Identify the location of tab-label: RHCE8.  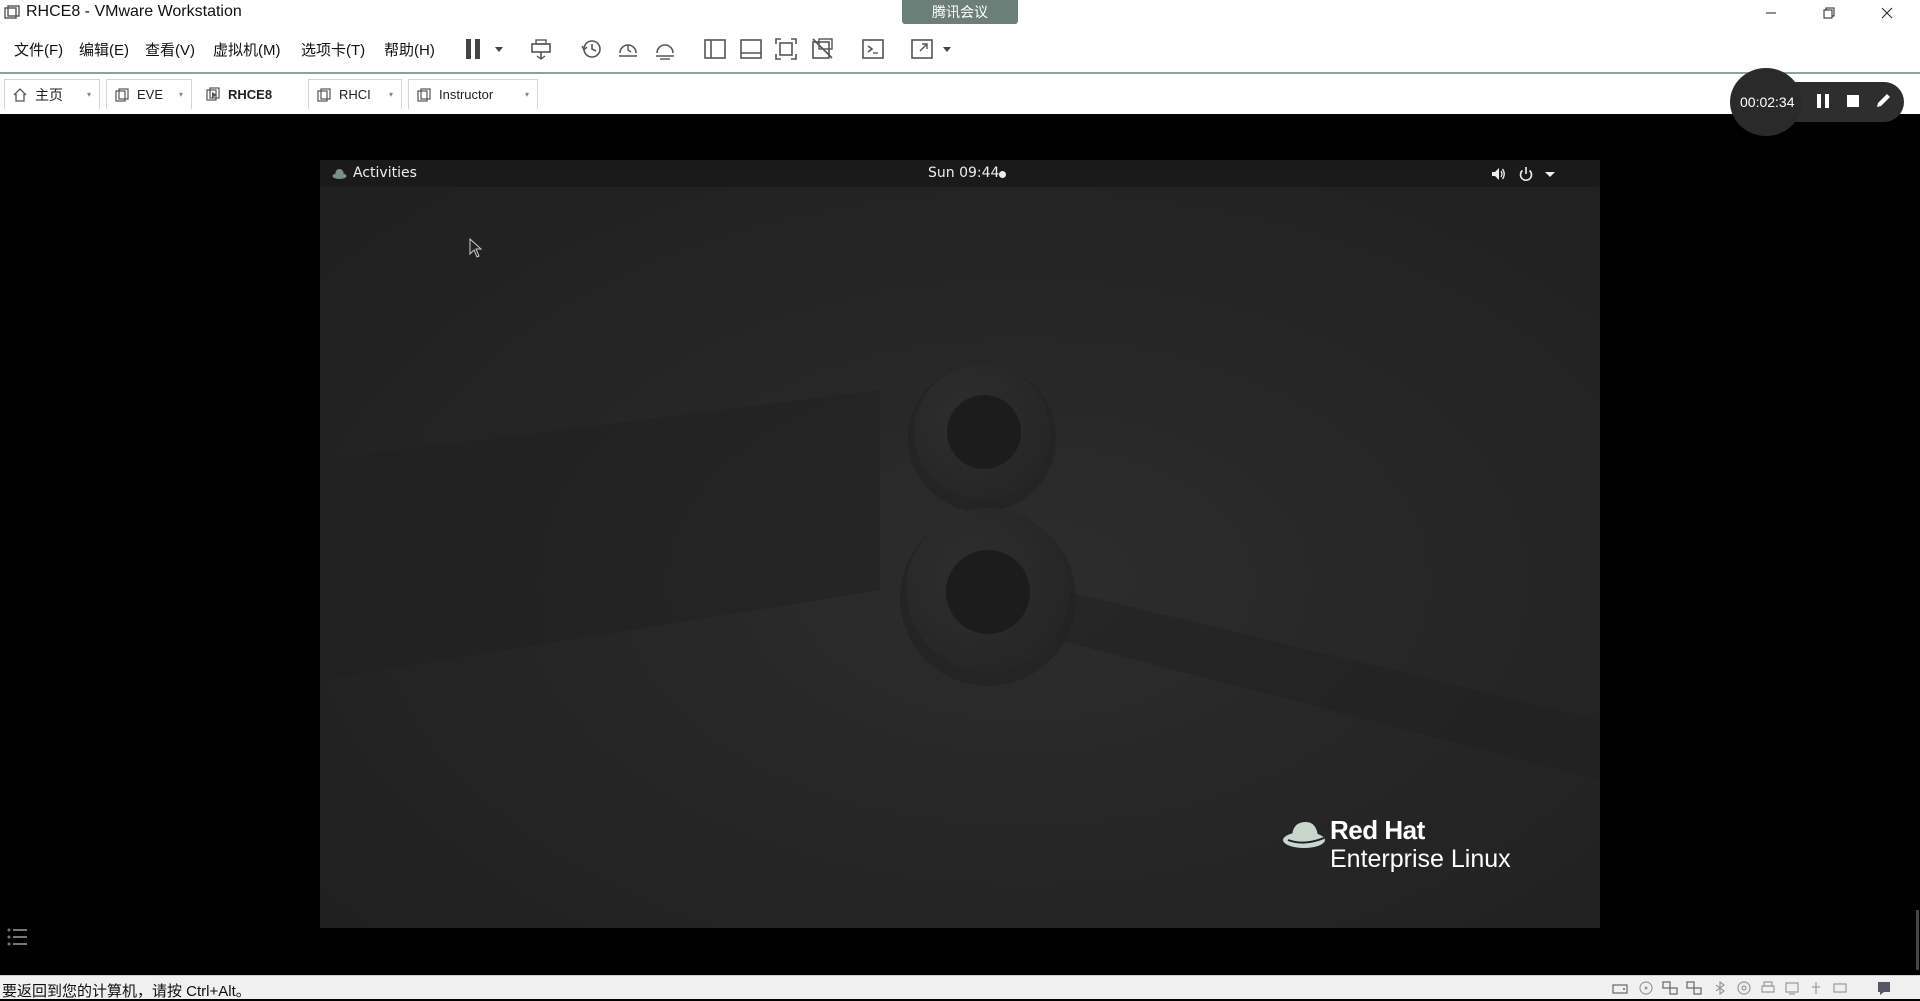
(250, 94).